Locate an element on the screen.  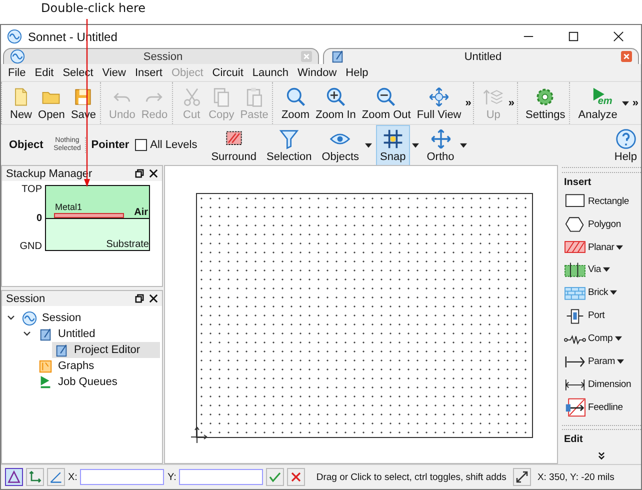
toolbar-button: Full View is located at coordinates (439, 103).